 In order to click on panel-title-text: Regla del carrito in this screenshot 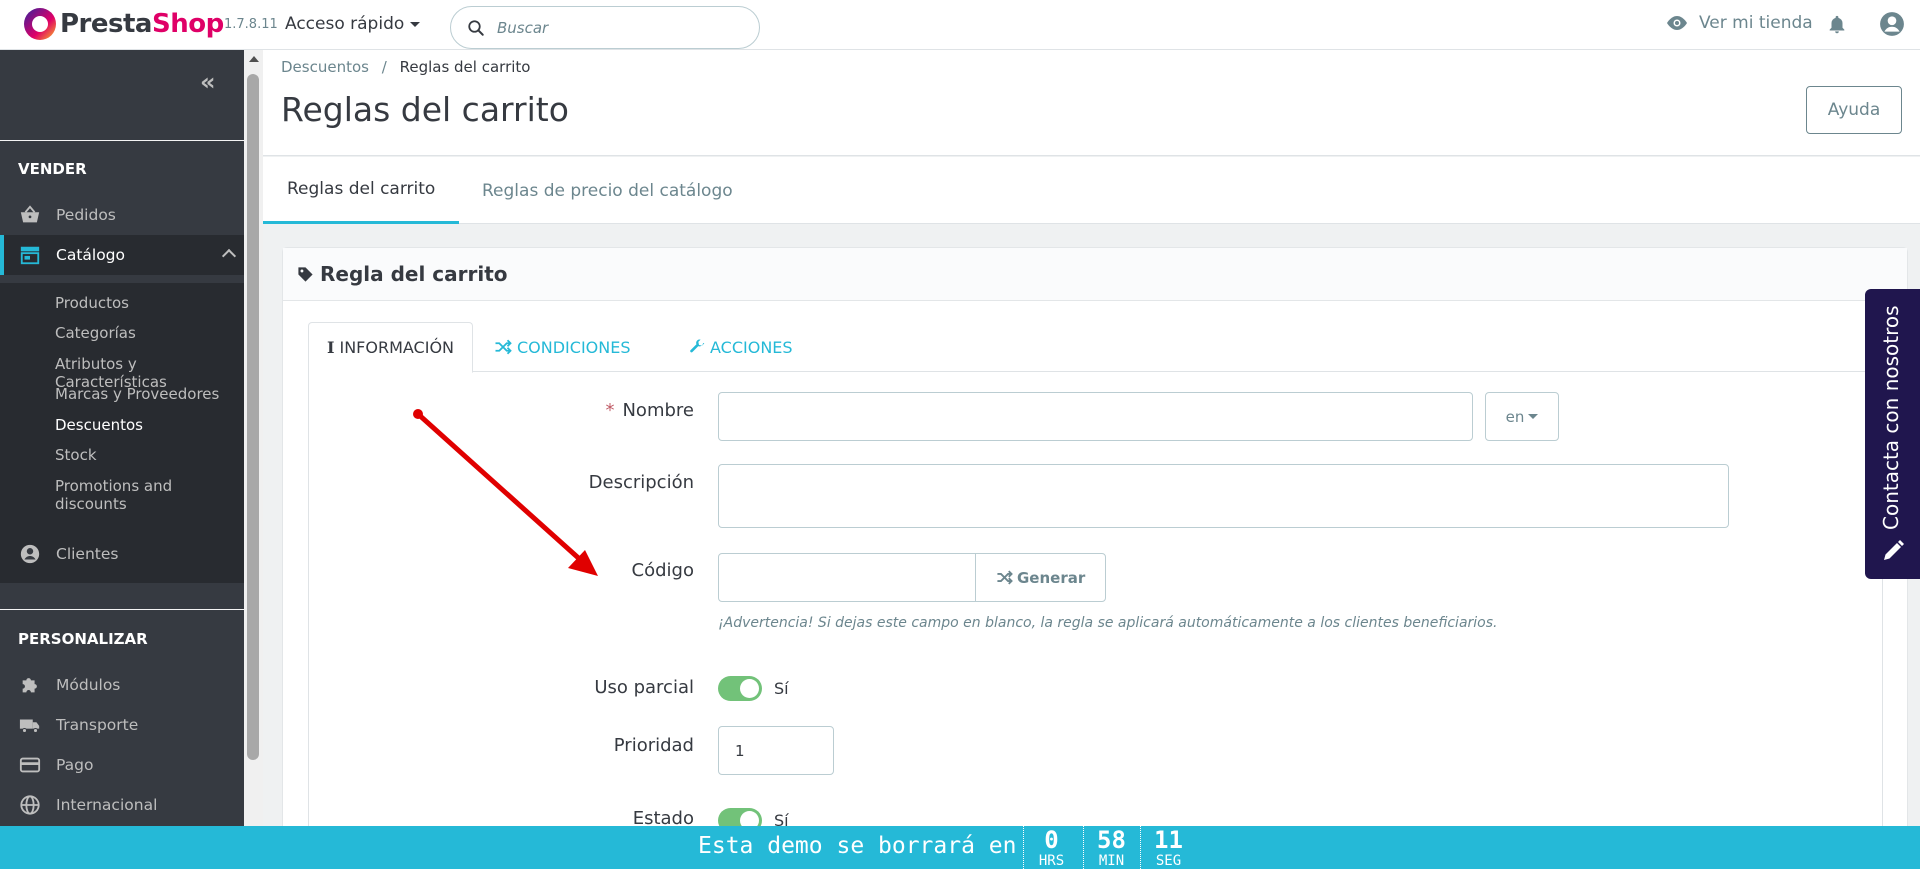, I will do `click(414, 274)`.